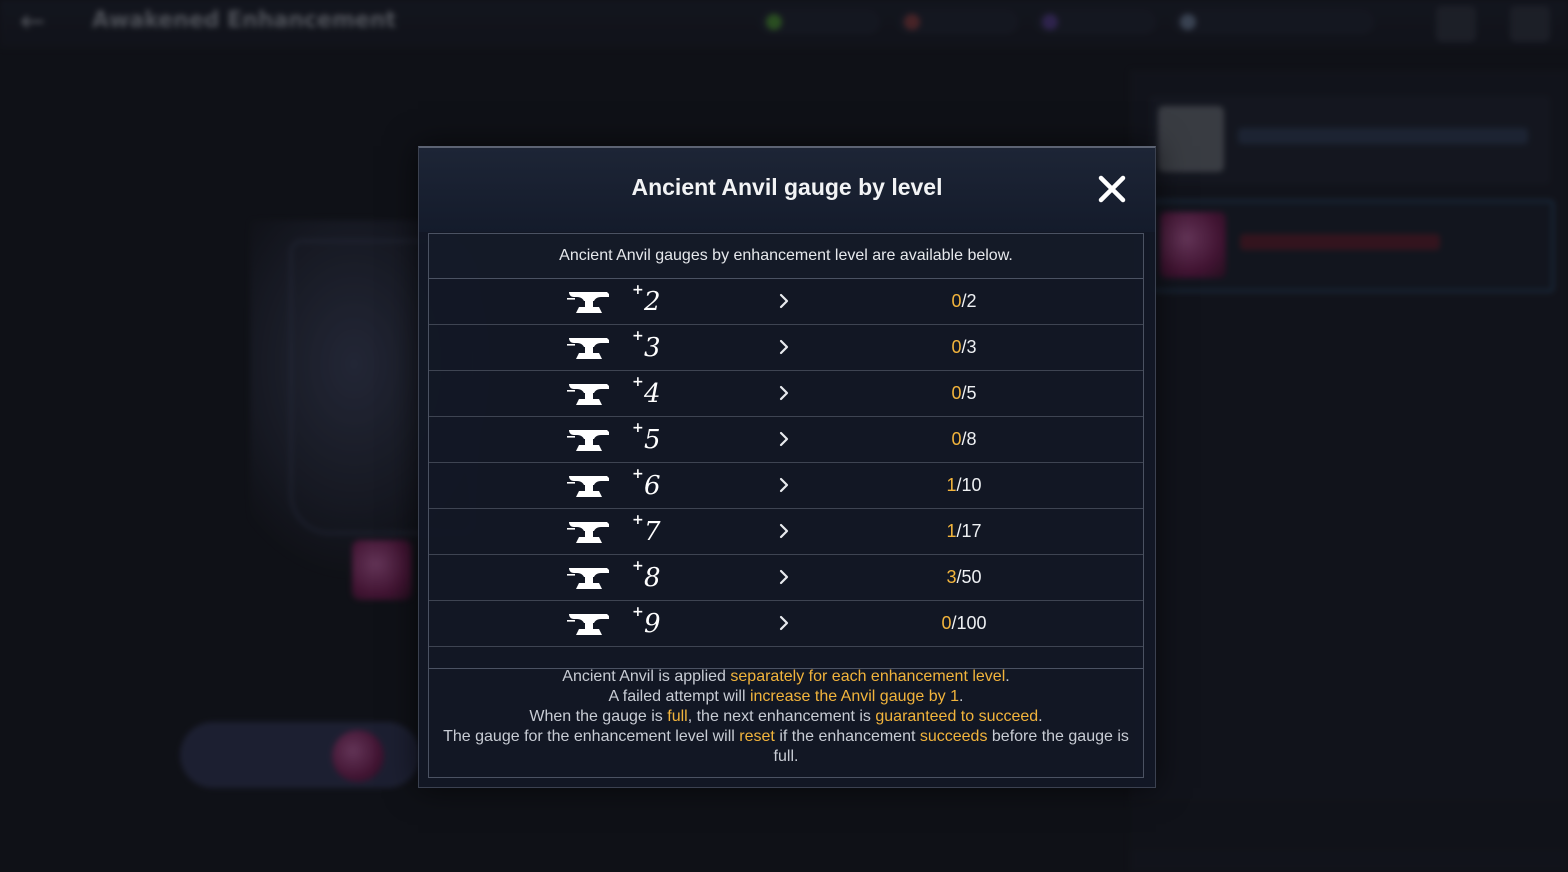 The image size is (1568, 872). I want to click on gauge-max: 10, so click(971, 485).